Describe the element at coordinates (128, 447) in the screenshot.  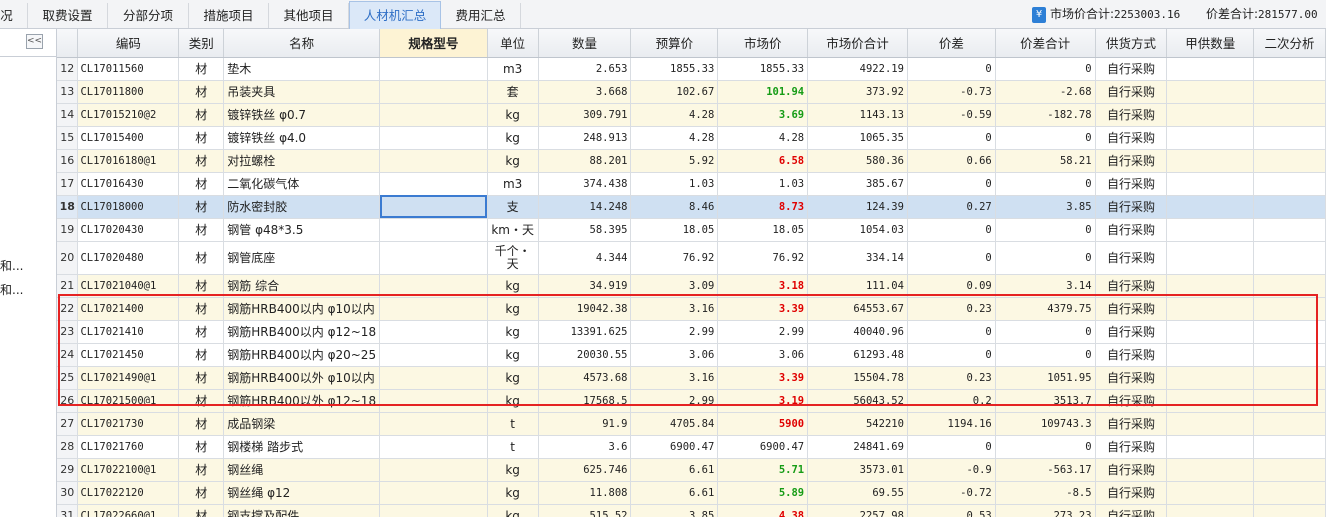
I see `cell-code: CL17021760` at that location.